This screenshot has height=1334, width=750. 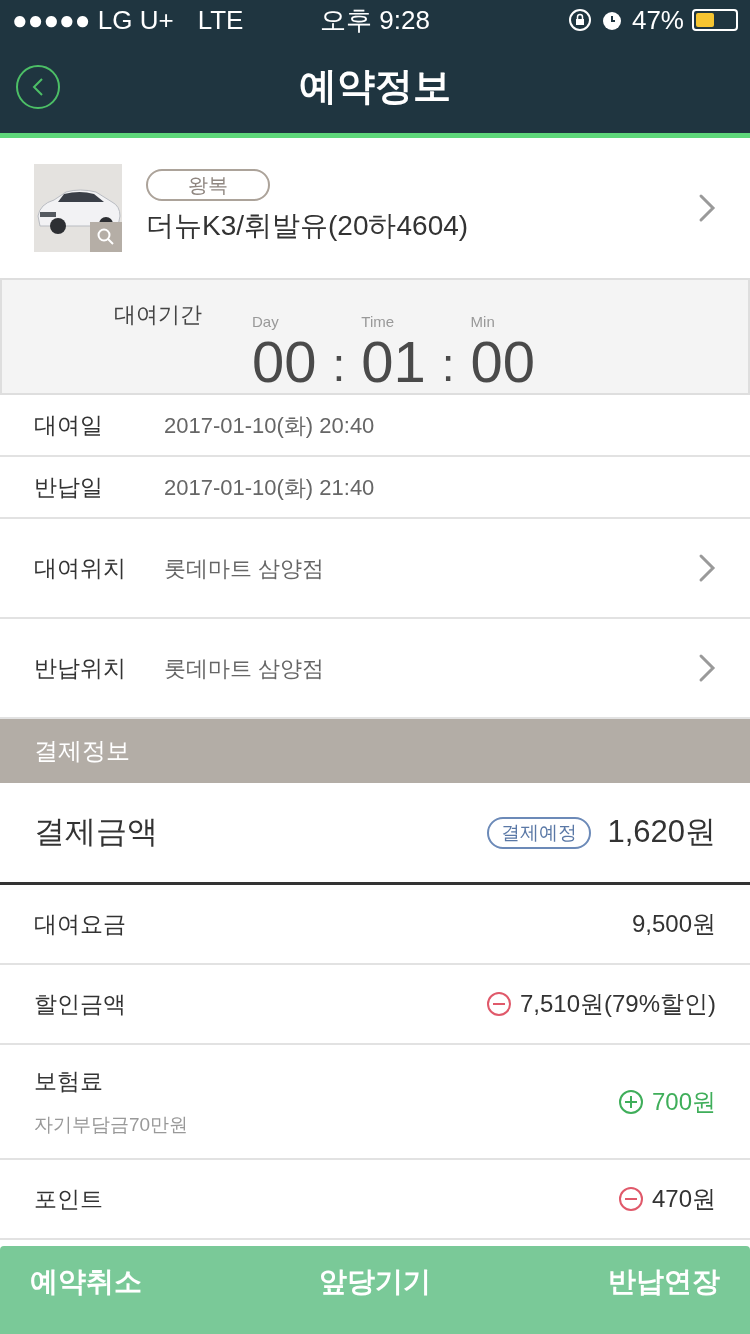 What do you see at coordinates (93, 20) in the screenshot?
I see `carrier-label: ●●●●● LG U+` at bounding box center [93, 20].